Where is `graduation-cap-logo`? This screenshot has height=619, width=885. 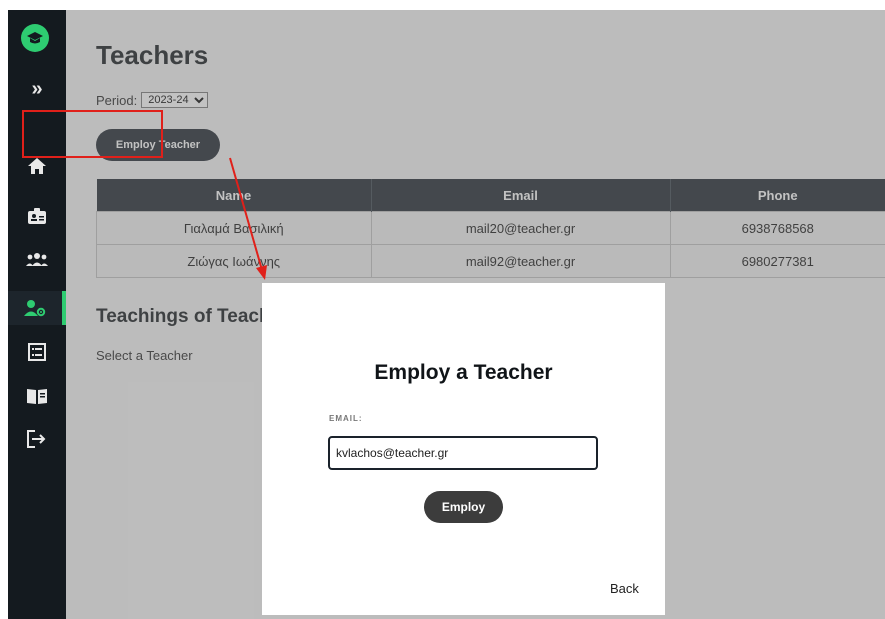
graduation-cap-logo is located at coordinates (35, 38).